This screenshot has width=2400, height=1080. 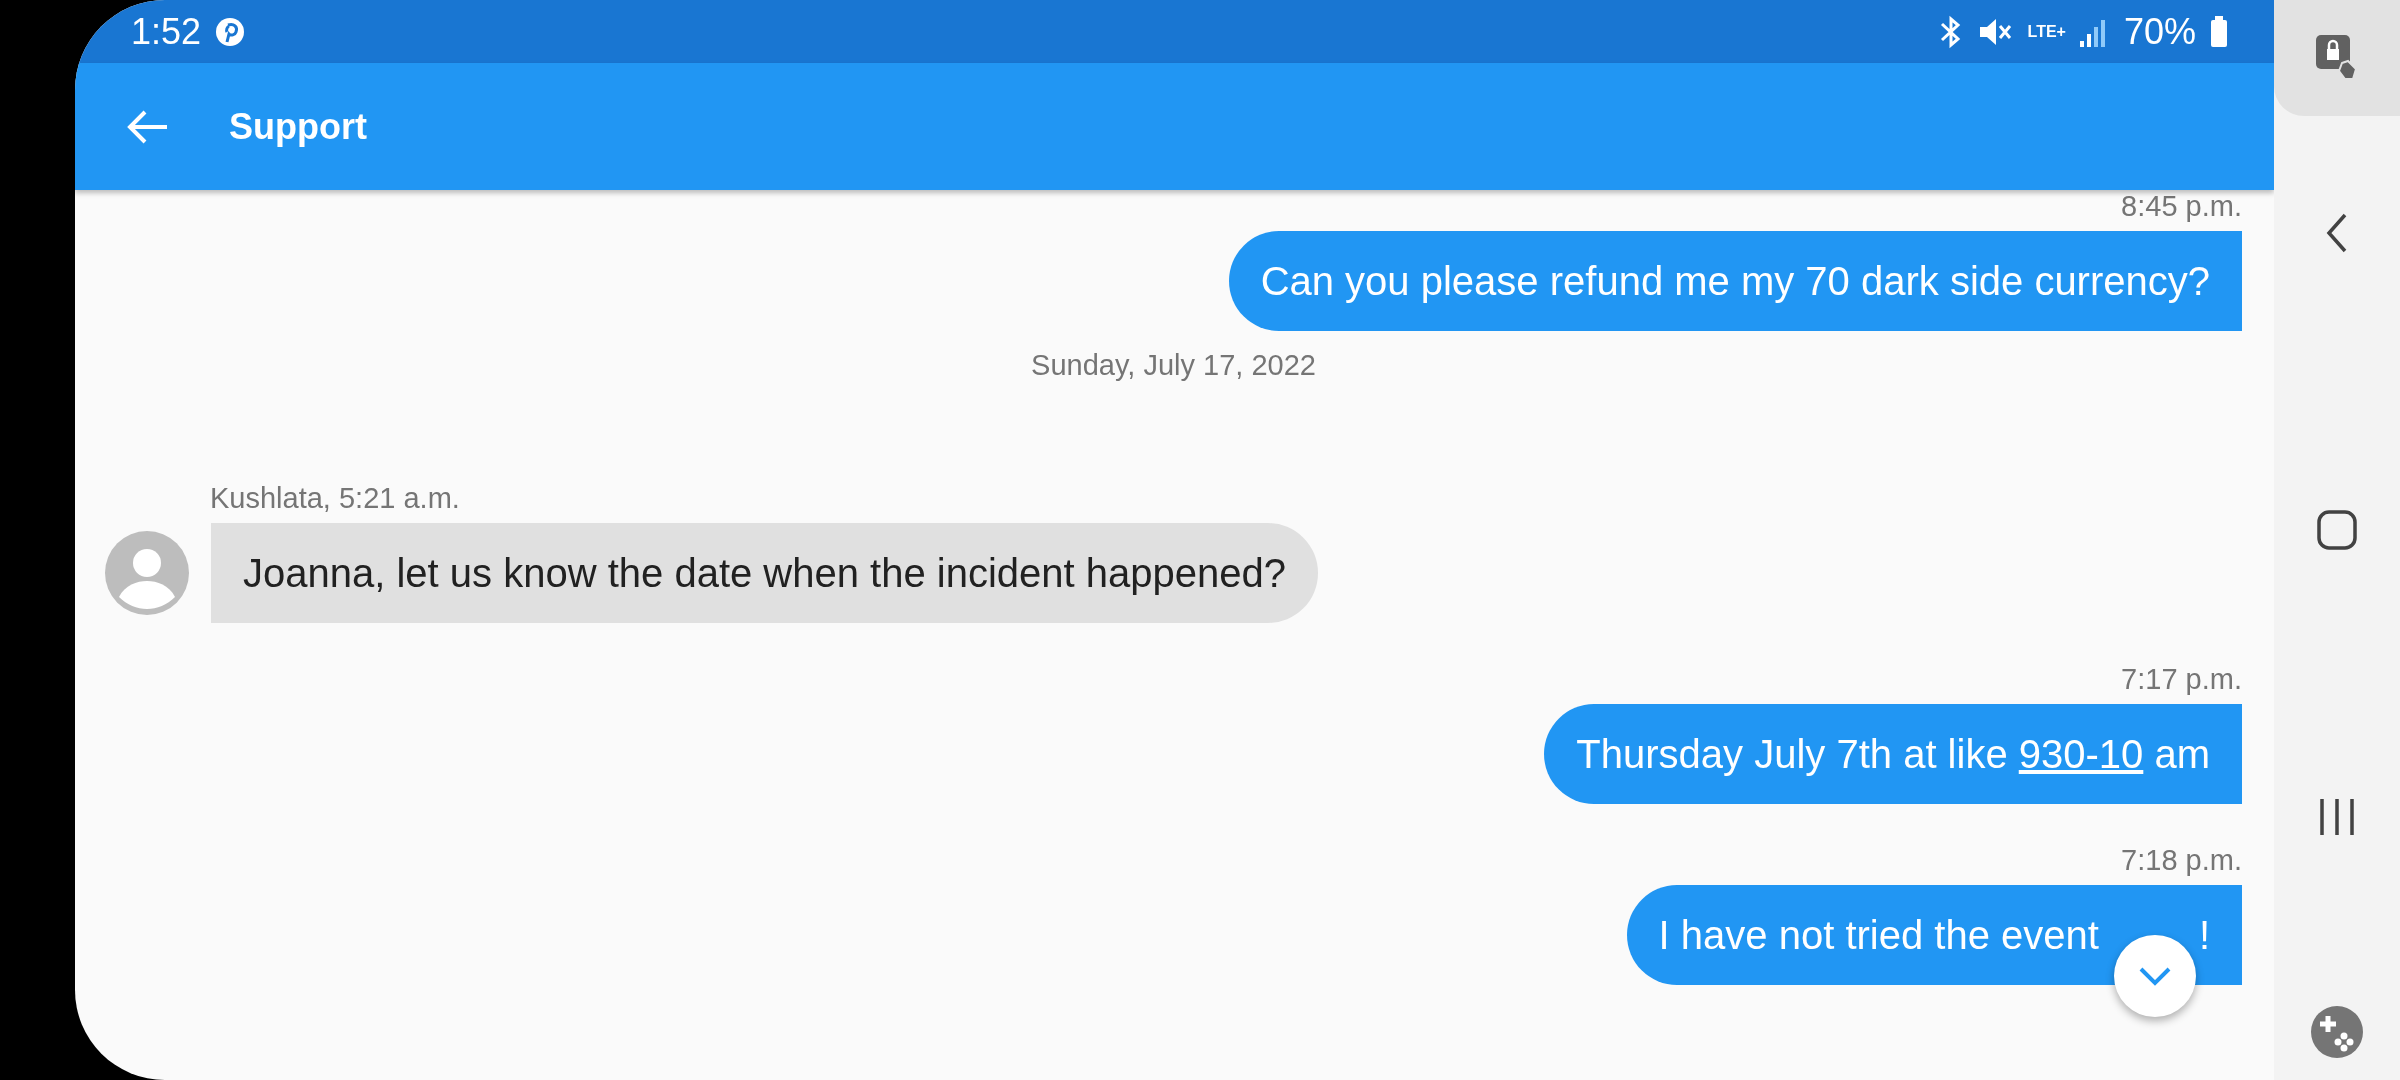 I want to click on message-time: 7:18 p.m., so click(x=2181, y=860).